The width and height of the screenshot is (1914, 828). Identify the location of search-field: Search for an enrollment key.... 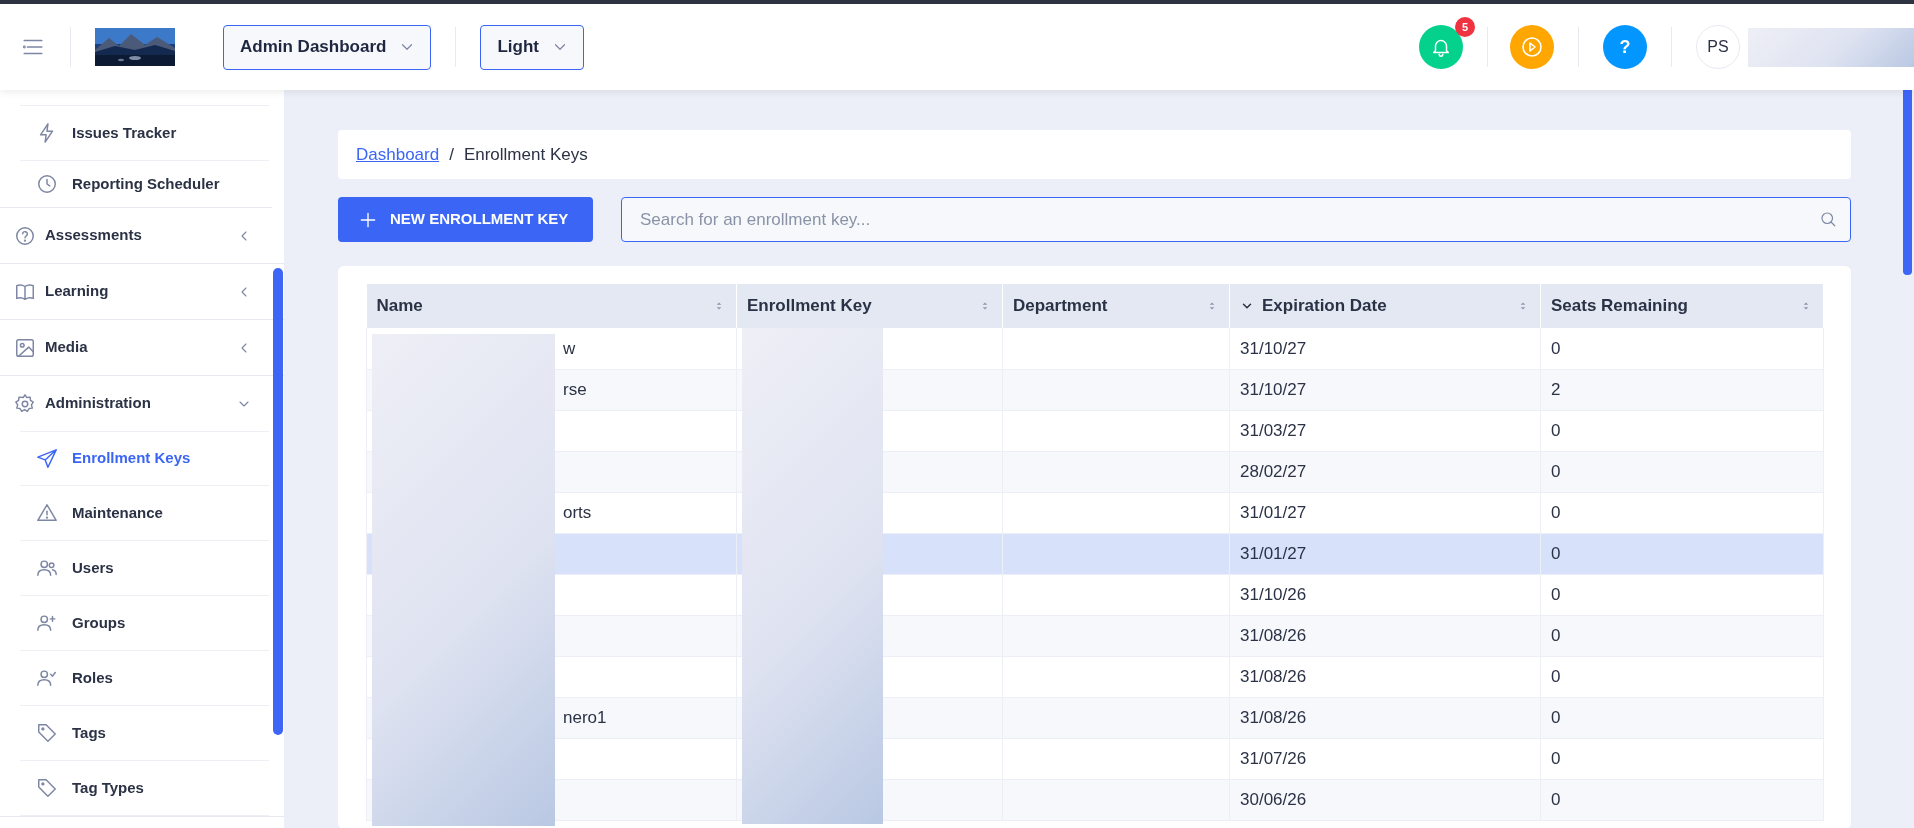
(1236, 219).